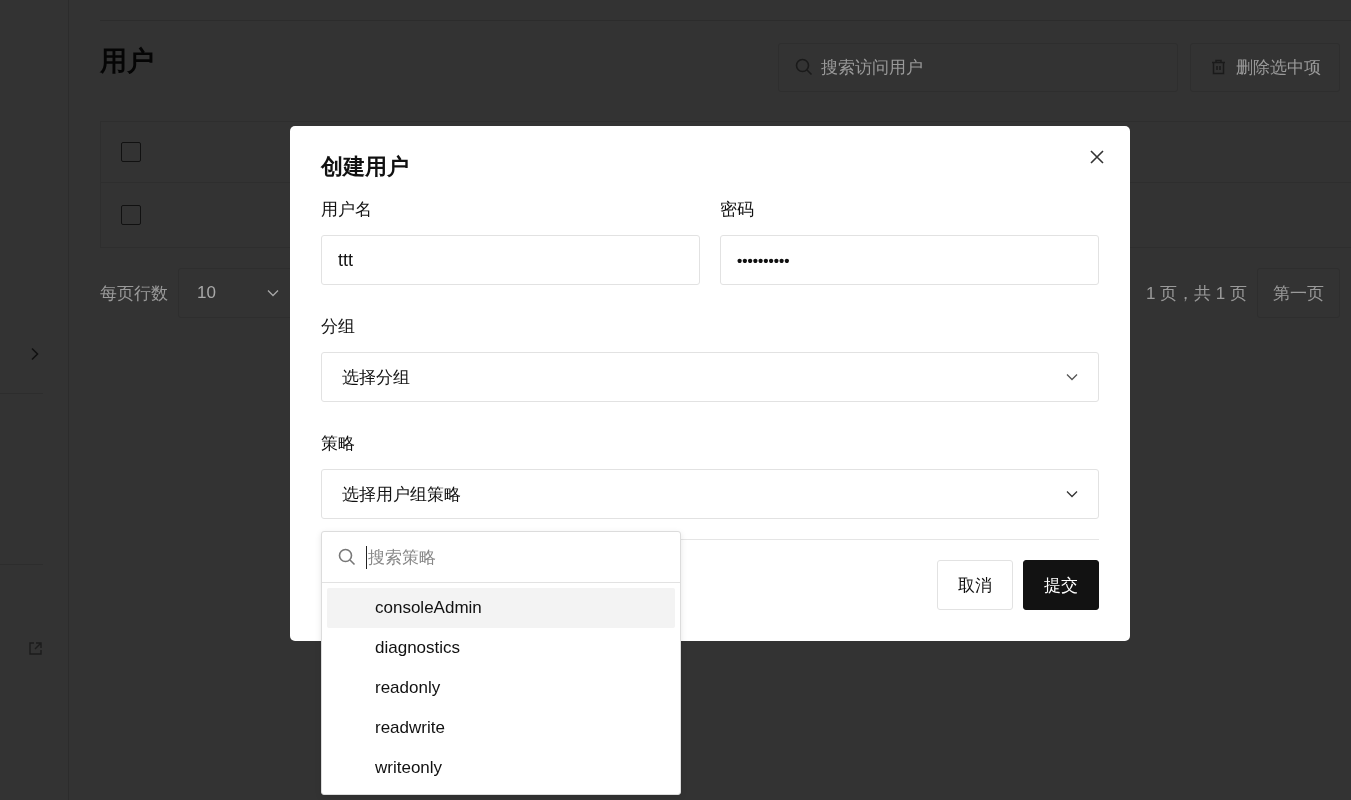  Describe the element at coordinates (1218, 67) in the screenshot. I see `trash-icon` at that location.